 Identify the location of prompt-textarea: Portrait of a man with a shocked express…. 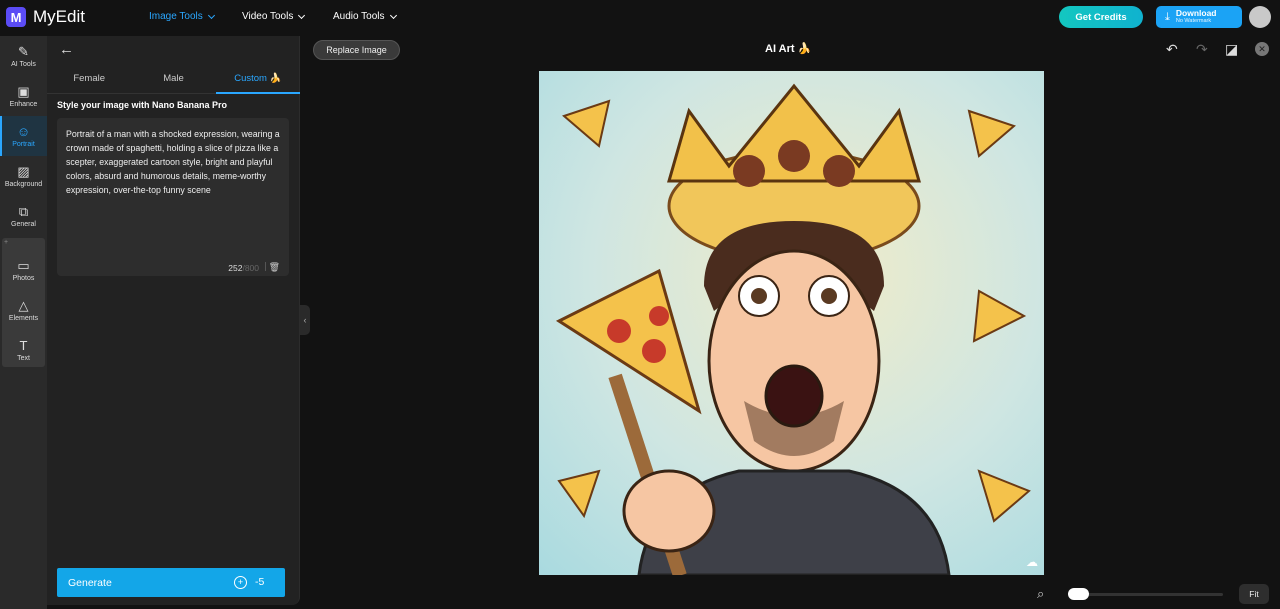
(173, 197).